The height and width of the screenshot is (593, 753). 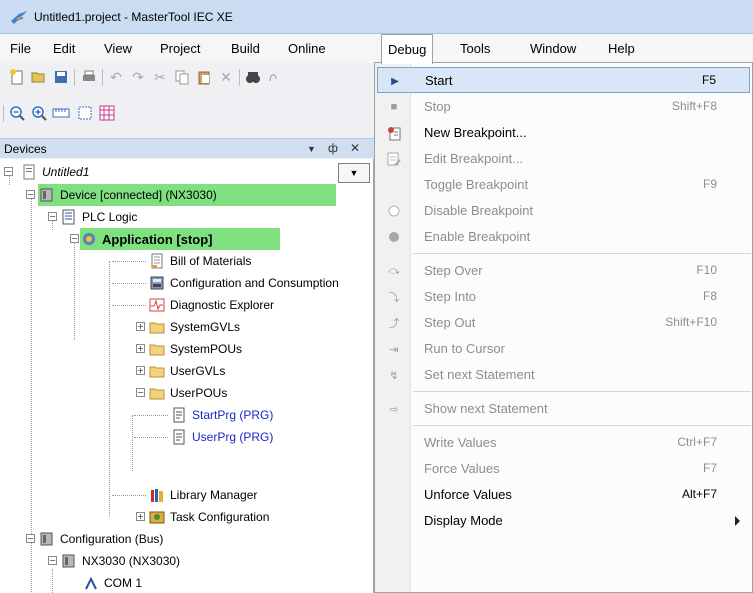 I want to click on menu-file: File, so click(x=20, y=48).